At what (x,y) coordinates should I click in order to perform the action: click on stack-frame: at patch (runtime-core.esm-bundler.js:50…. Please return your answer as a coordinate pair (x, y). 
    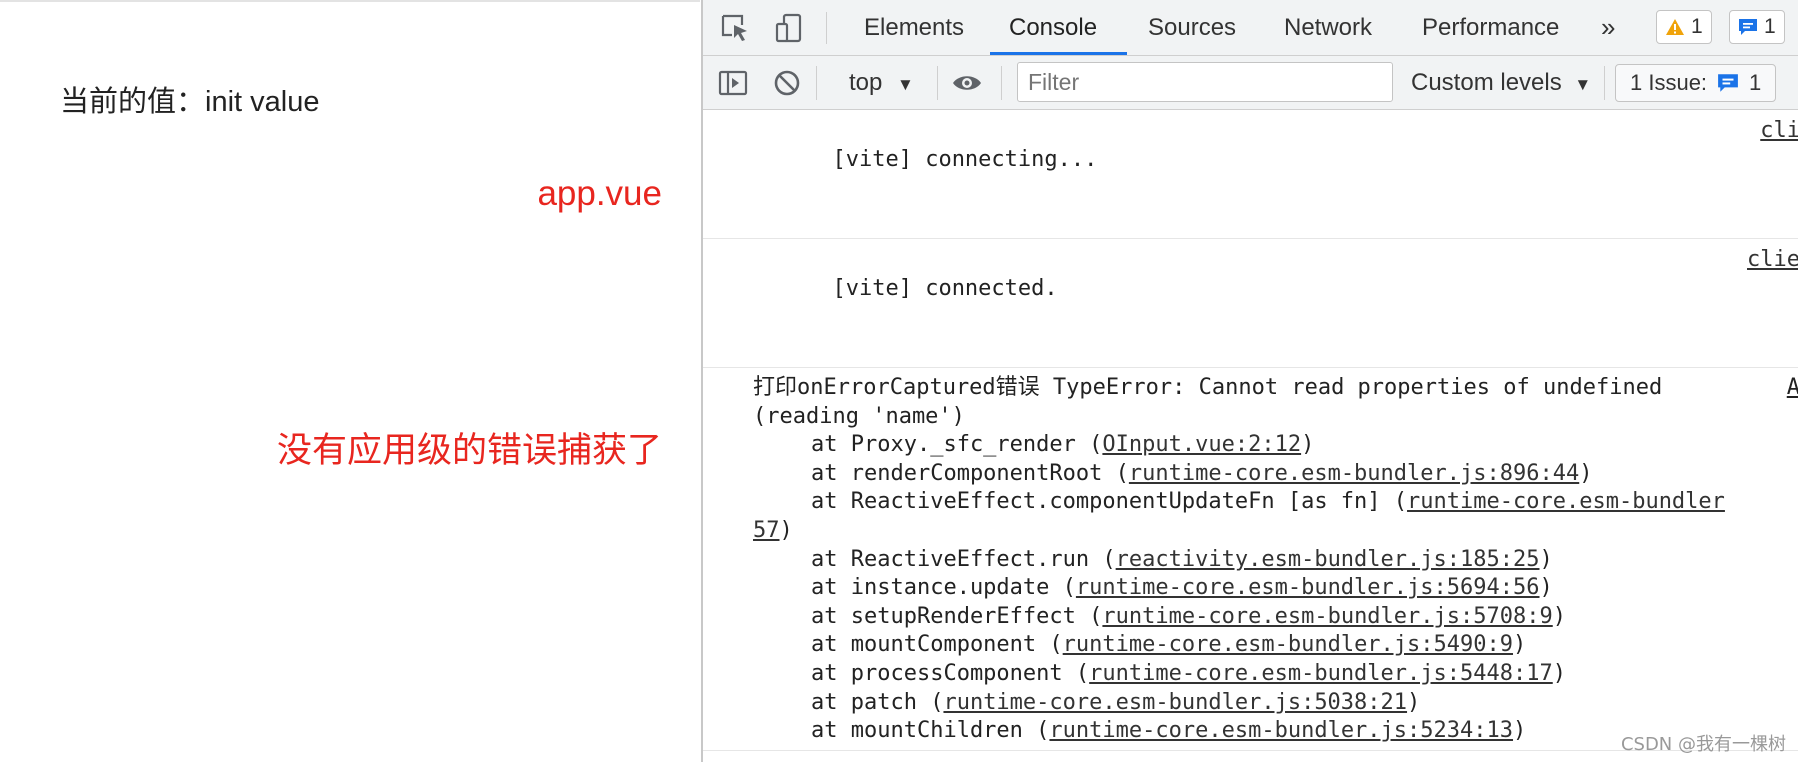
    Looking at the image, I should click on (1116, 702).